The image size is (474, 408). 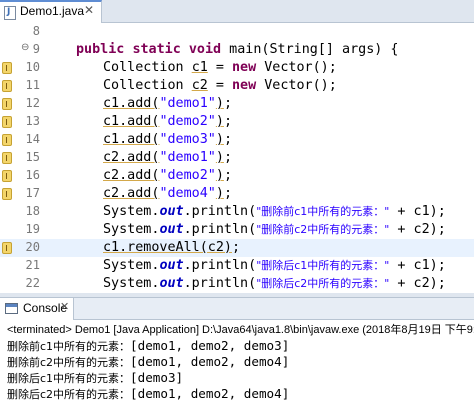 What do you see at coordinates (32, 229) in the screenshot?
I see `line-number: 19` at bounding box center [32, 229].